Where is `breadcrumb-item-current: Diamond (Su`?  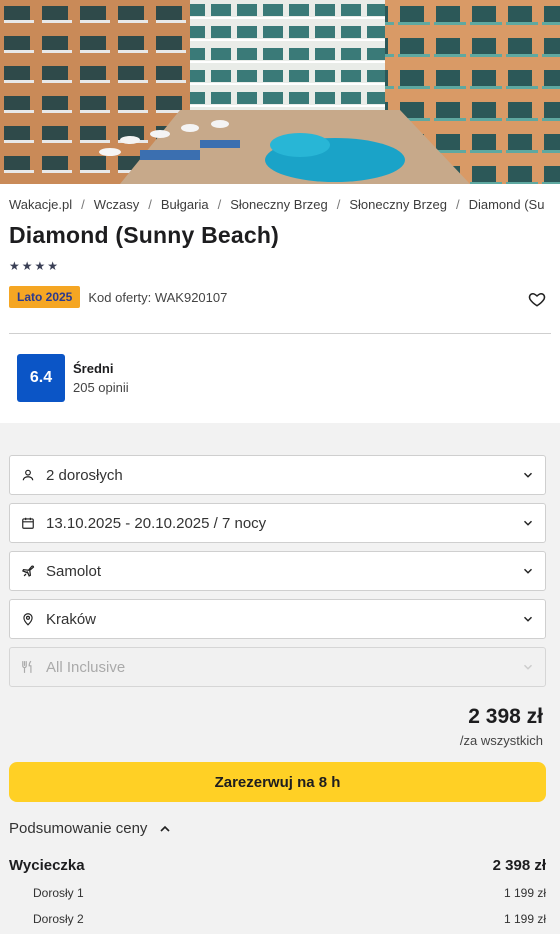
breadcrumb-item-current: Diamond (Su is located at coordinates (506, 204).